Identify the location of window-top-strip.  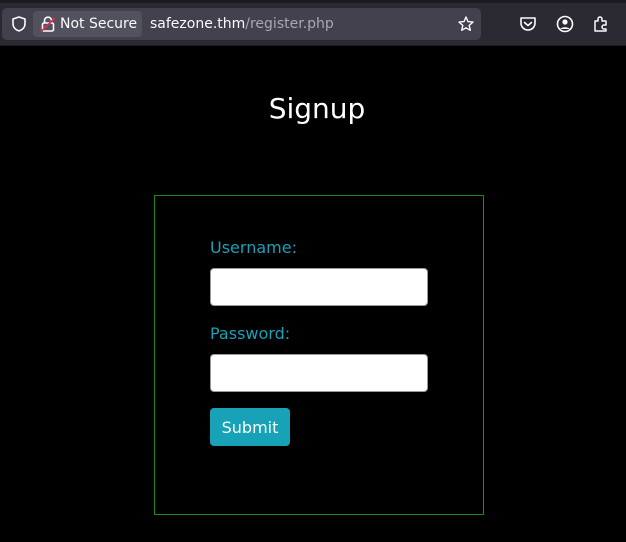
(313, 1).